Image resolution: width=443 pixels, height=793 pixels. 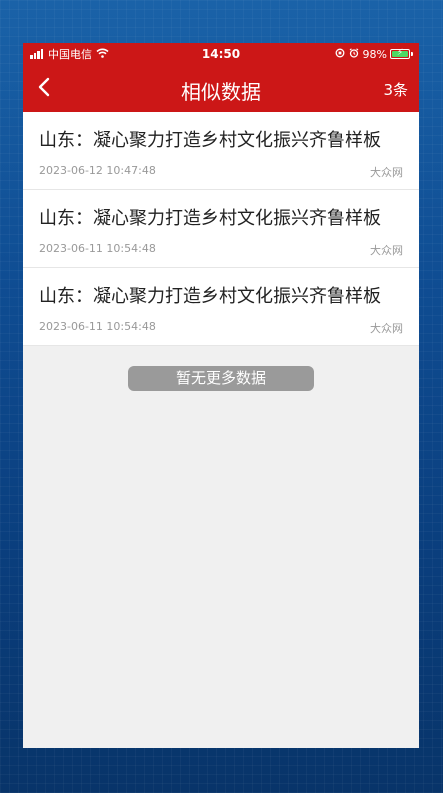 I want to click on page-title: 相似数据, so click(x=221, y=92).